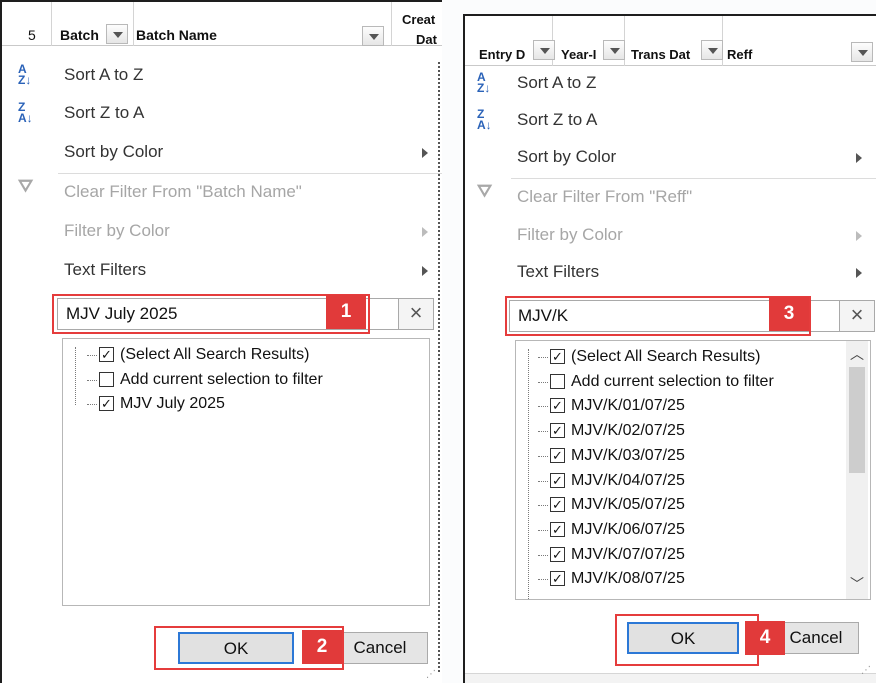 Image resolution: width=876 pixels, height=683 pixels. Describe the element at coordinates (628, 480) in the screenshot. I see `list-item-label: MJV/K/04/07/25` at that location.